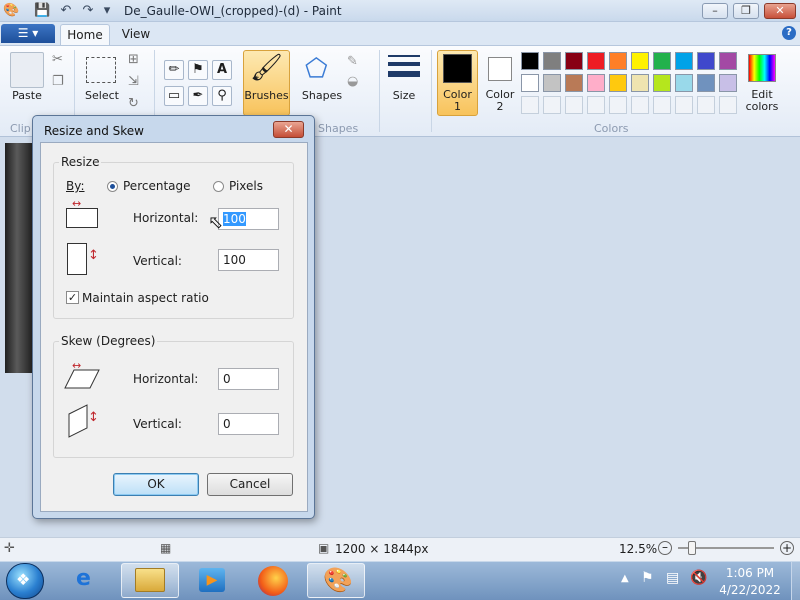 This screenshot has height=600, width=800. What do you see at coordinates (457, 106) in the screenshot?
I see `color1-label-line2: 1` at bounding box center [457, 106].